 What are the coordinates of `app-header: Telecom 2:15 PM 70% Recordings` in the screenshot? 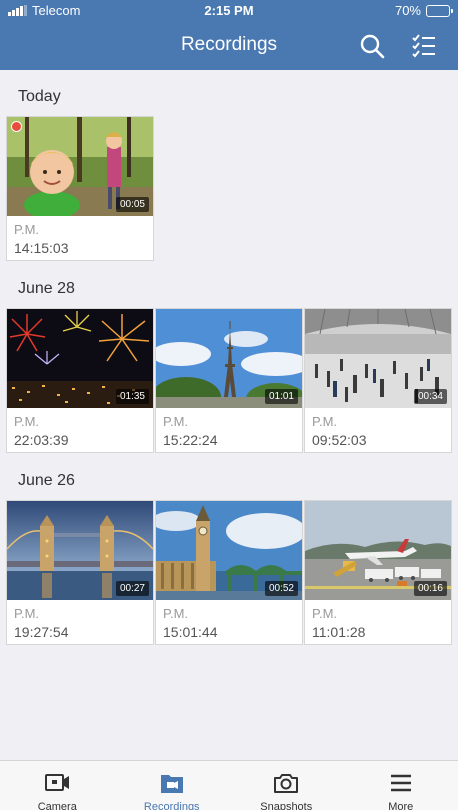 It's located at (229, 35).